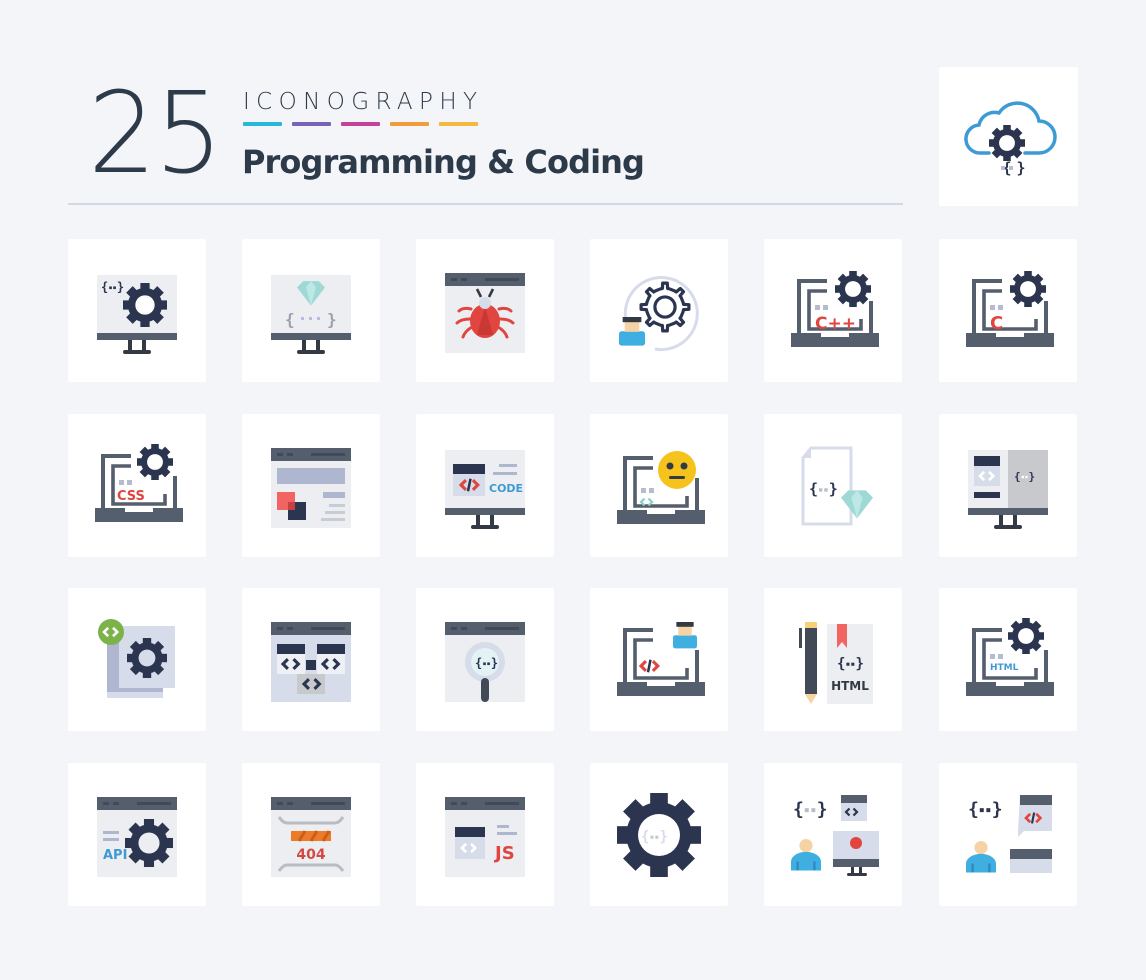 Image resolution: width=1146 pixels, height=980 pixels. Describe the element at coordinates (504, 853) in the screenshot. I see `svg-text: JS` at that location.